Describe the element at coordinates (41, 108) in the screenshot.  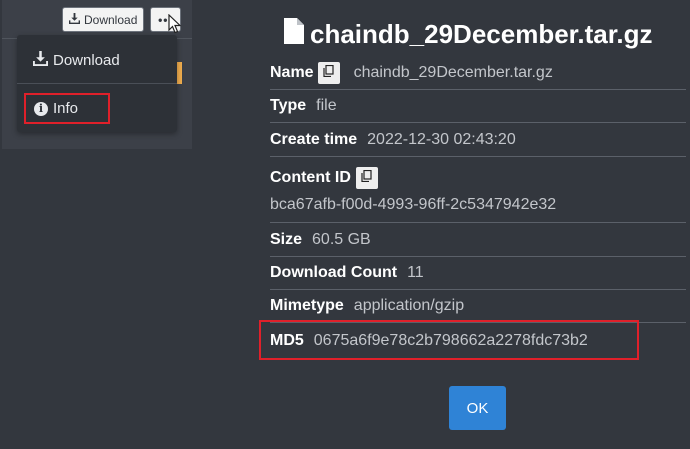
I see `info-icon: i` at that location.